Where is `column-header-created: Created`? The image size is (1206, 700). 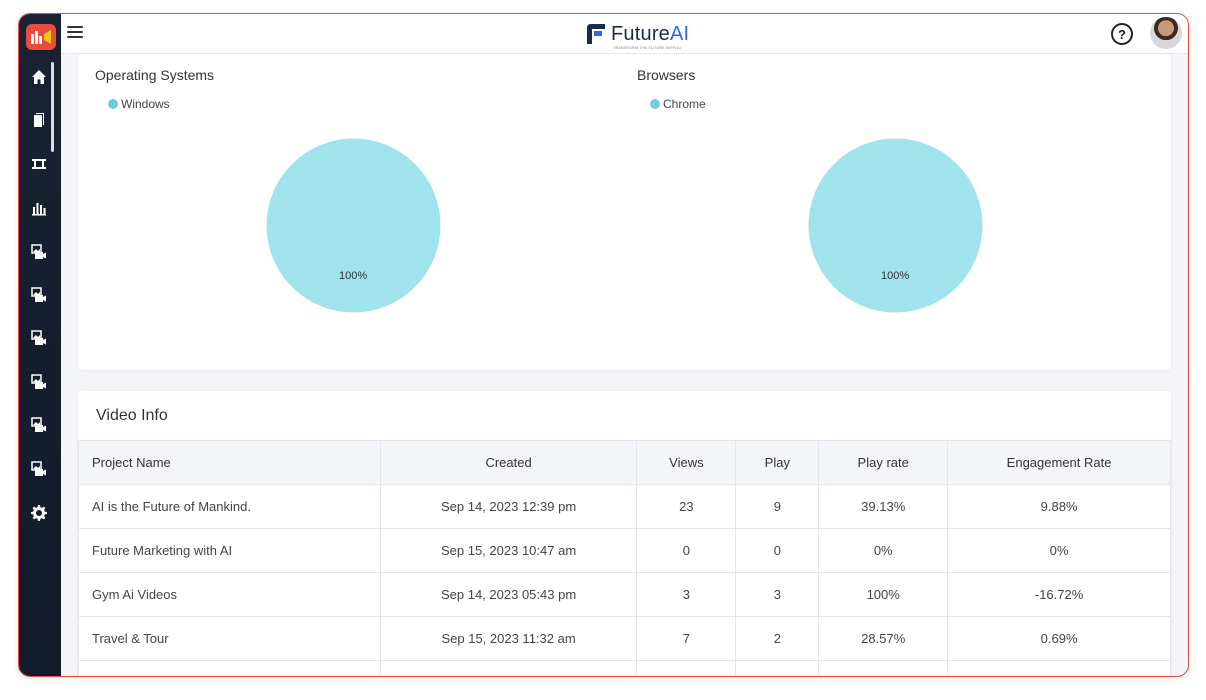
column-header-created: Created is located at coordinates (508, 462).